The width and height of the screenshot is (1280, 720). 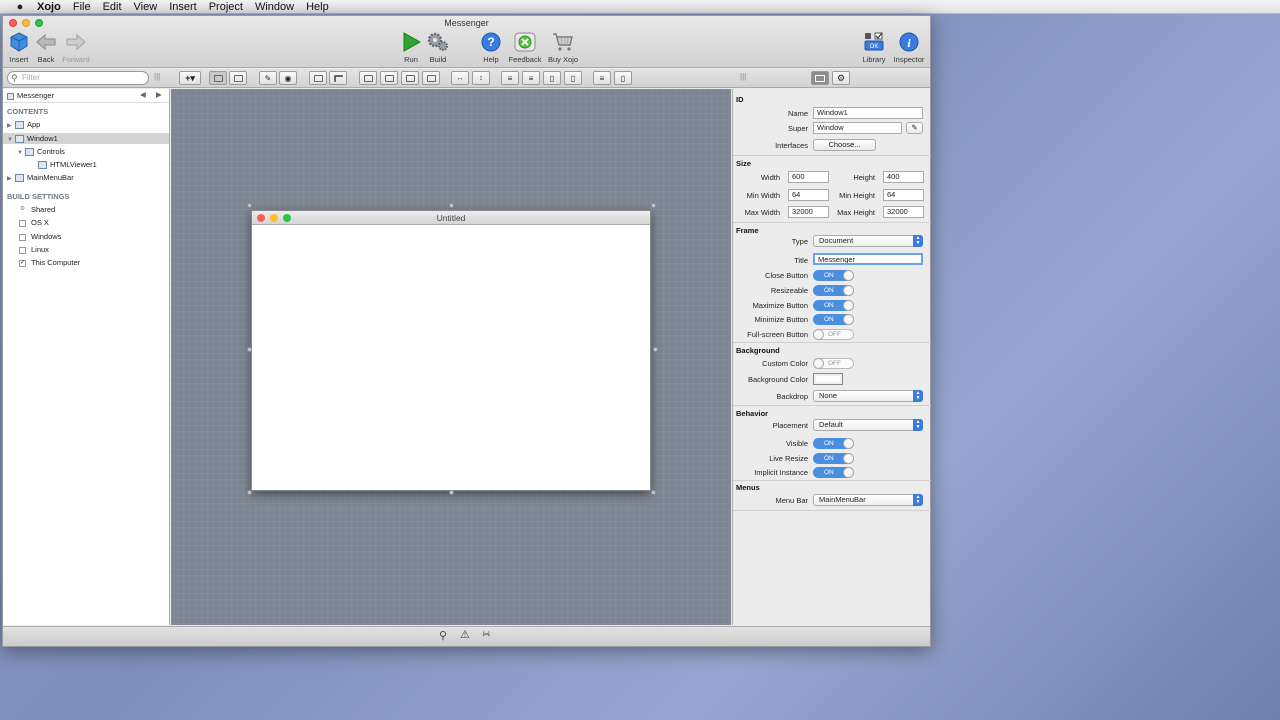 I want to click on library-button: OK Library, so click(x=874, y=47).